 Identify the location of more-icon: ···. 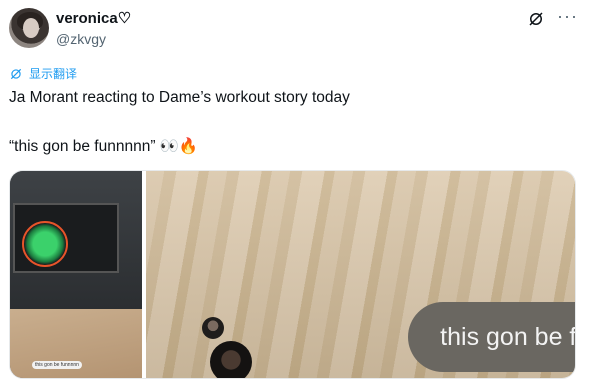
(567, 16).